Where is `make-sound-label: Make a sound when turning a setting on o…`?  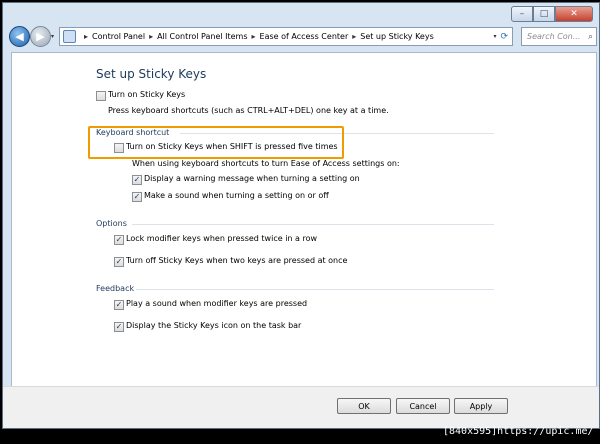 make-sound-label: Make a sound when turning a setting on o… is located at coordinates (236, 195).